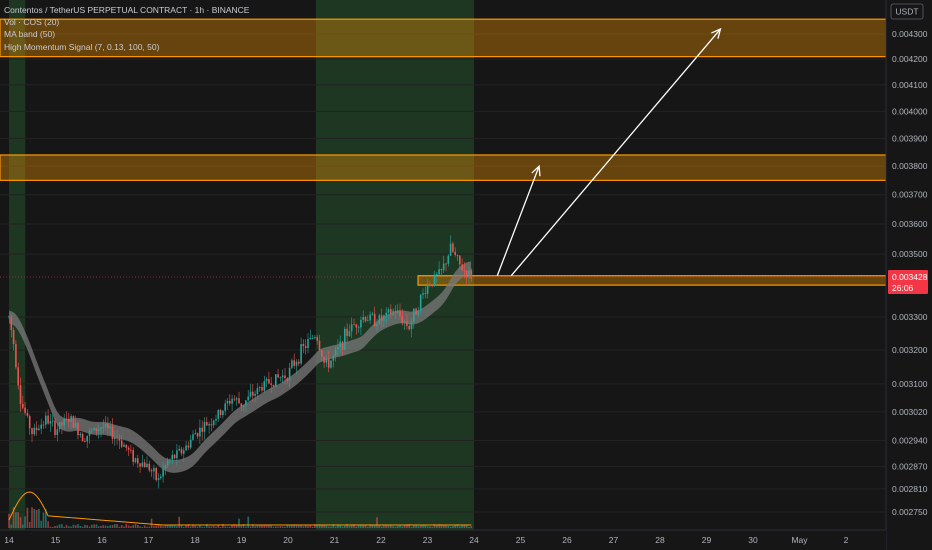  What do you see at coordinates (910, 224) in the screenshot?
I see `price-tick-7: 0.003600` at bounding box center [910, 224].